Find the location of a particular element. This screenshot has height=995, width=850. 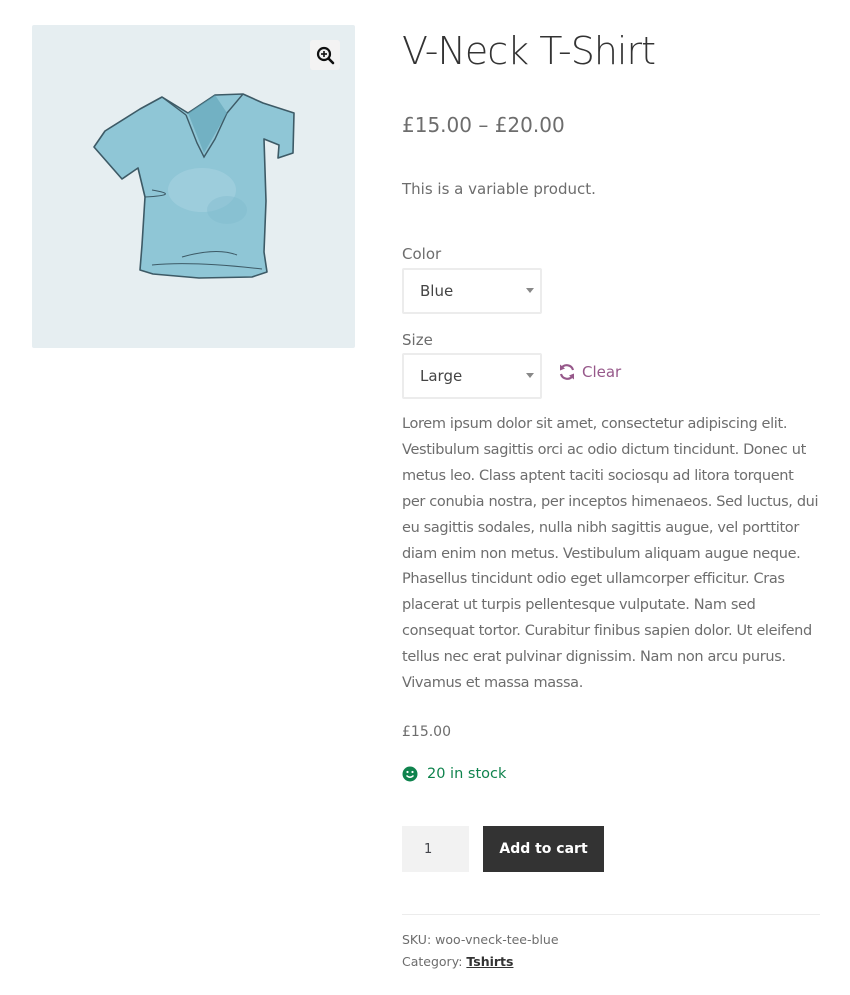

color-select-value: Blue is located at coordinates (437, 291).